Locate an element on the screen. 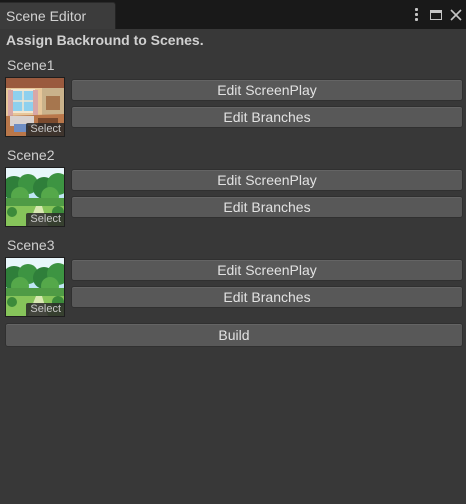  build-button: Build is located at coordinates (234, 335).